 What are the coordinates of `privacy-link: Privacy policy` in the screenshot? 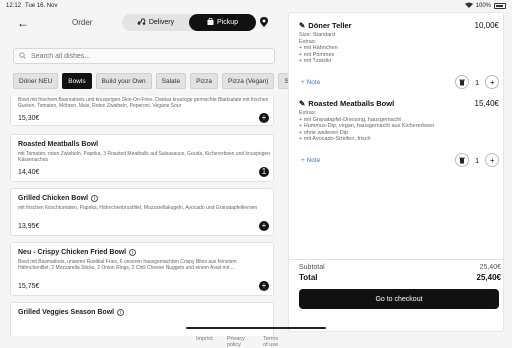 It's located at (238, 342).